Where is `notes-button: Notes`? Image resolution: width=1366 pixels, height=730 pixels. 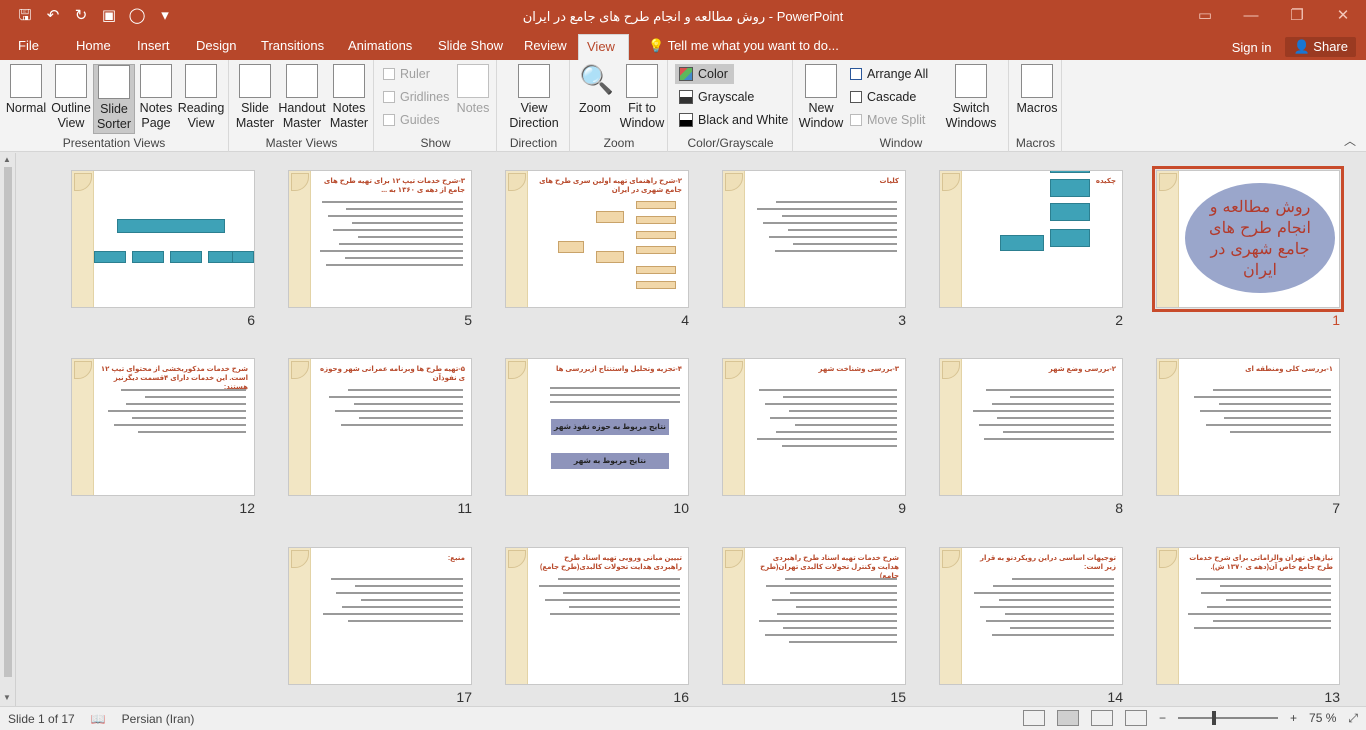
notes-button: Notes is located at coordinates (473, 90).